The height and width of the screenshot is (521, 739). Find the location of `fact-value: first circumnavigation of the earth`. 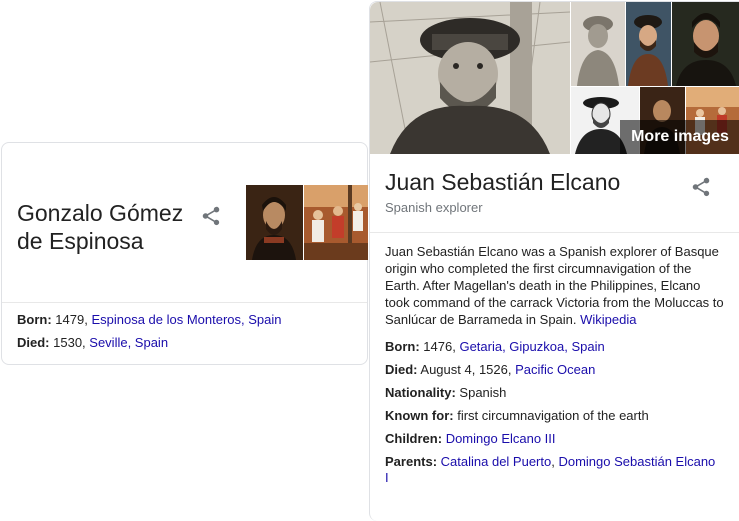

fact-value: first circumnavigation of the earth is located at coordinates (553, 415).